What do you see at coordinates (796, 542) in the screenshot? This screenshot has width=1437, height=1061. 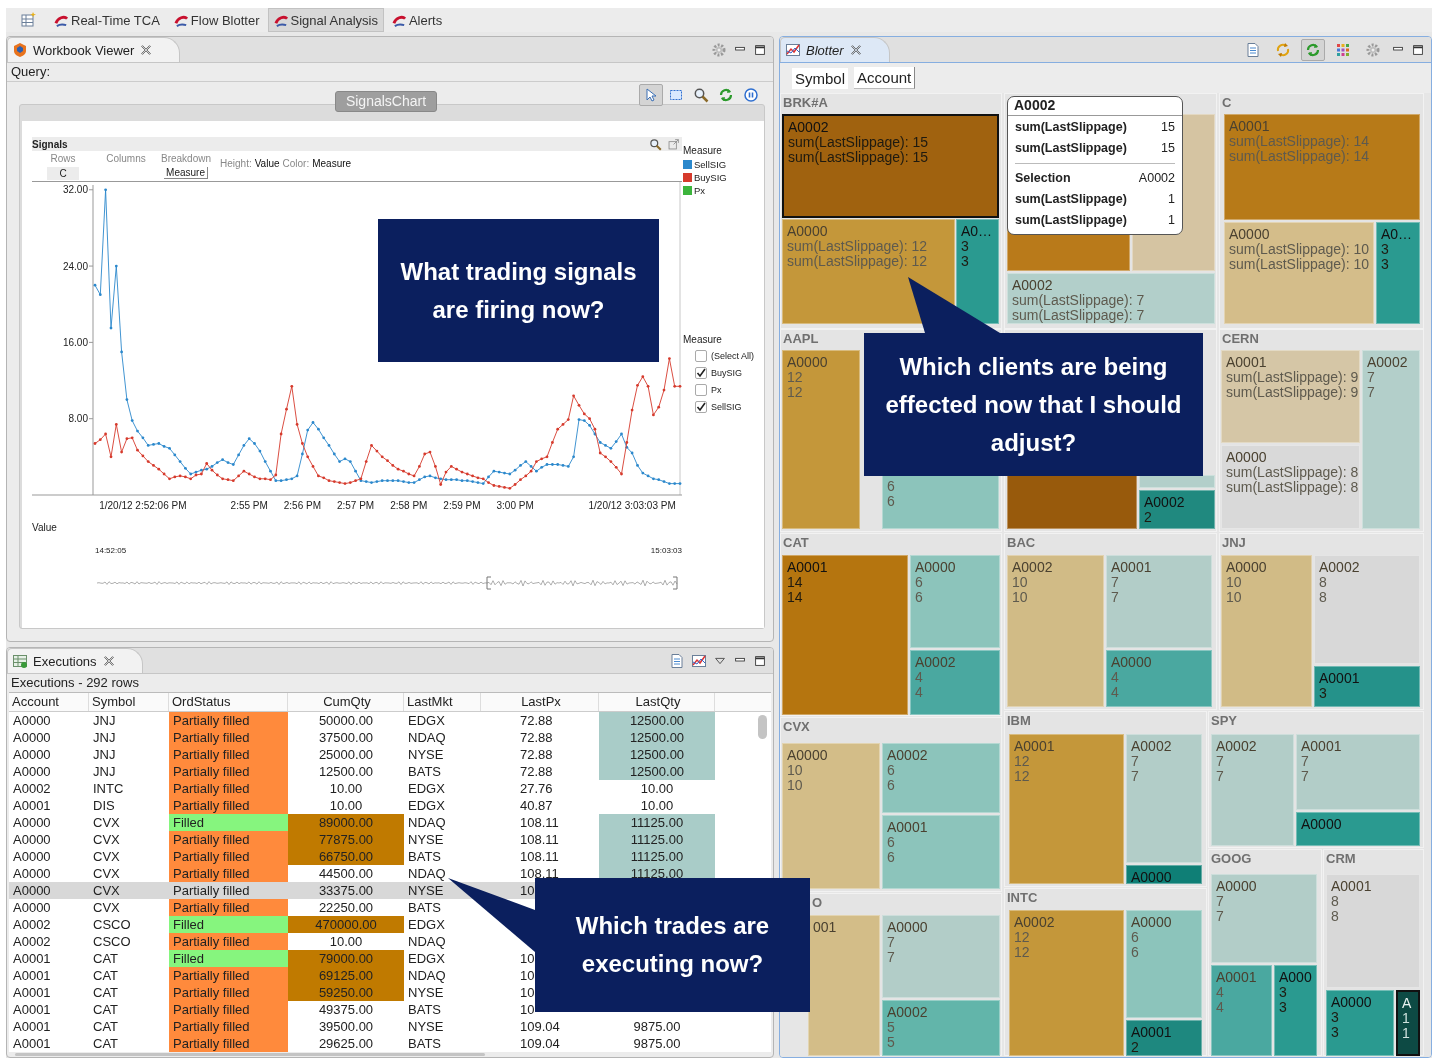 I see `group-label: CAT` at bounding box center [796, 542].